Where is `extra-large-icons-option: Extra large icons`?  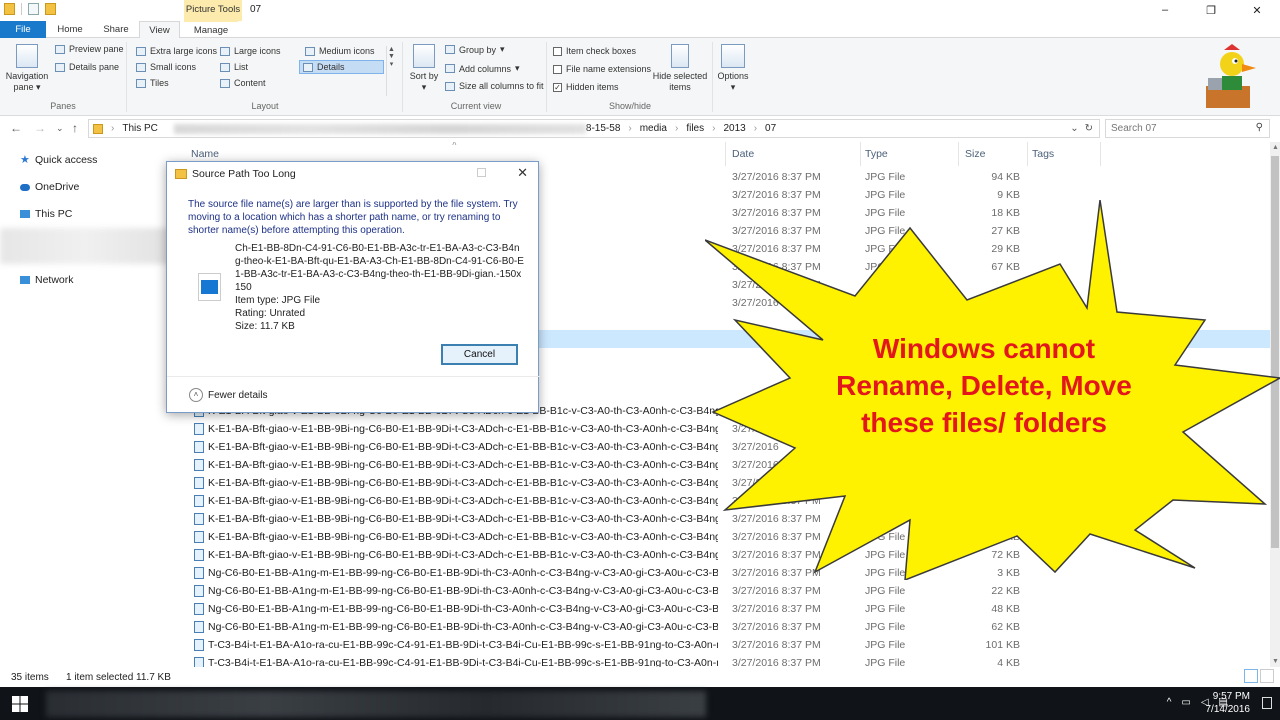
extra-large-icons-option: Extra large icons is located at coordinates (176, 51).